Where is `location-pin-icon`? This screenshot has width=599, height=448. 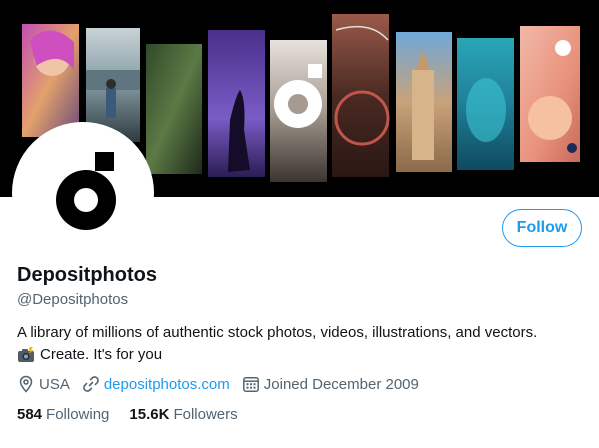 location-pin-icon is located at coordinates (26, 384).